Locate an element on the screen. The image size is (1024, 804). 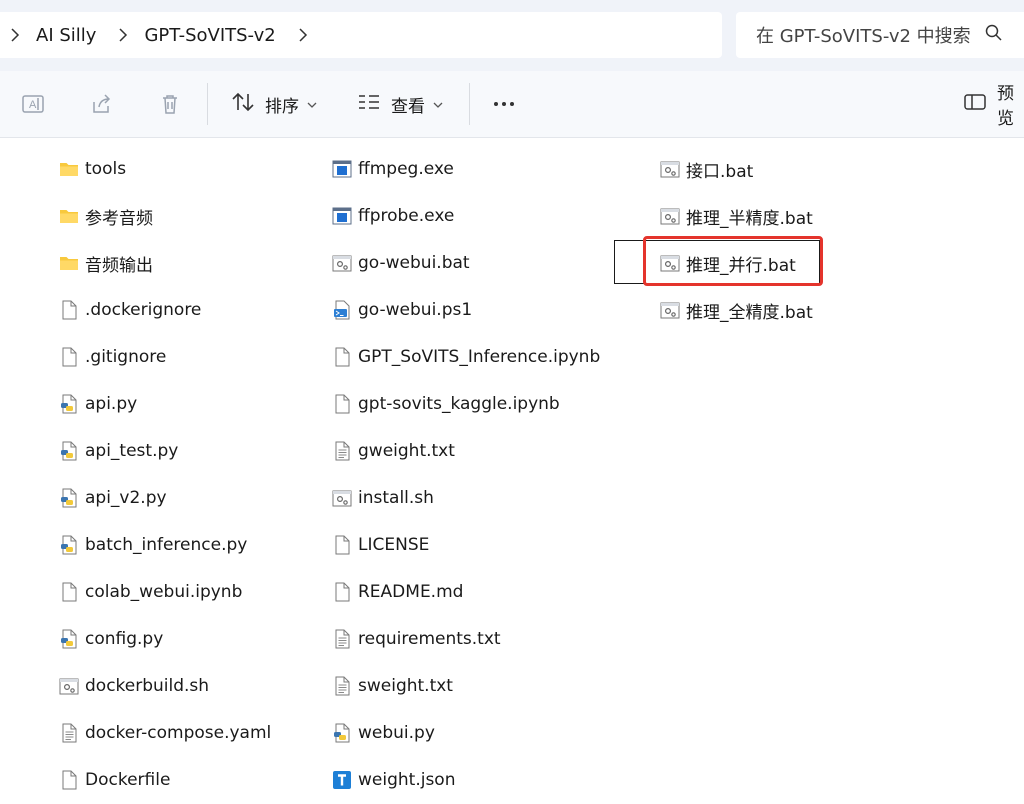
file-item: api_v2.py is located at coordinates (183, 498).